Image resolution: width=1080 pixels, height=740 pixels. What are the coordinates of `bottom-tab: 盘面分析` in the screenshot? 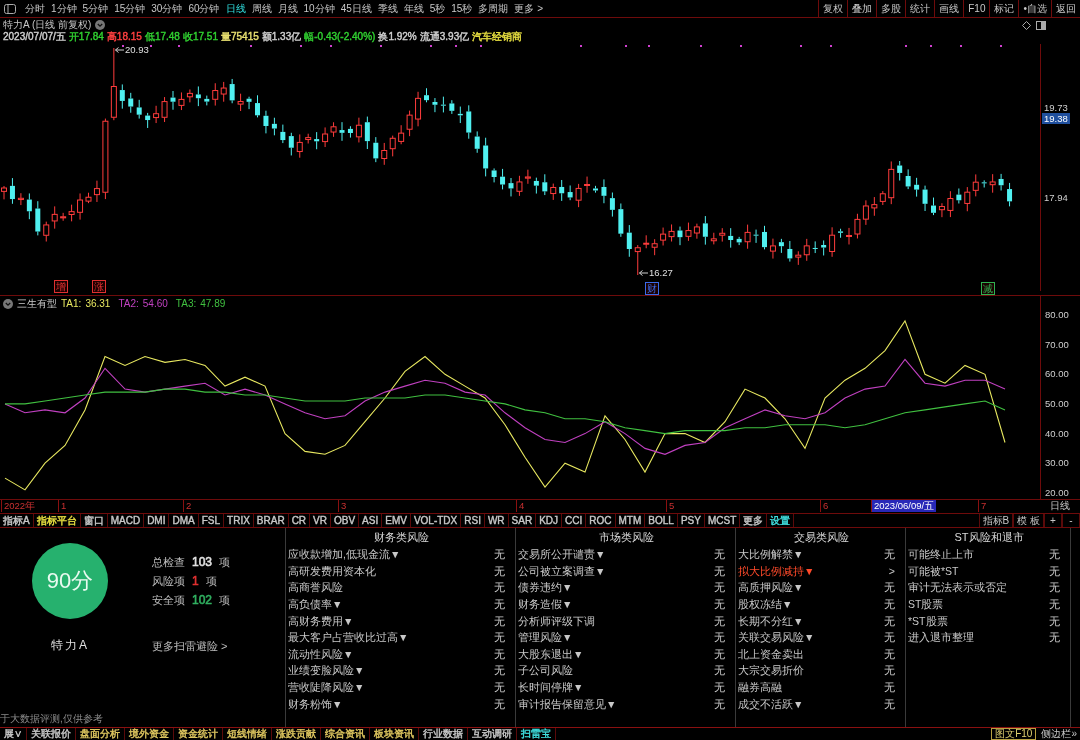 It's located at (100, 734).